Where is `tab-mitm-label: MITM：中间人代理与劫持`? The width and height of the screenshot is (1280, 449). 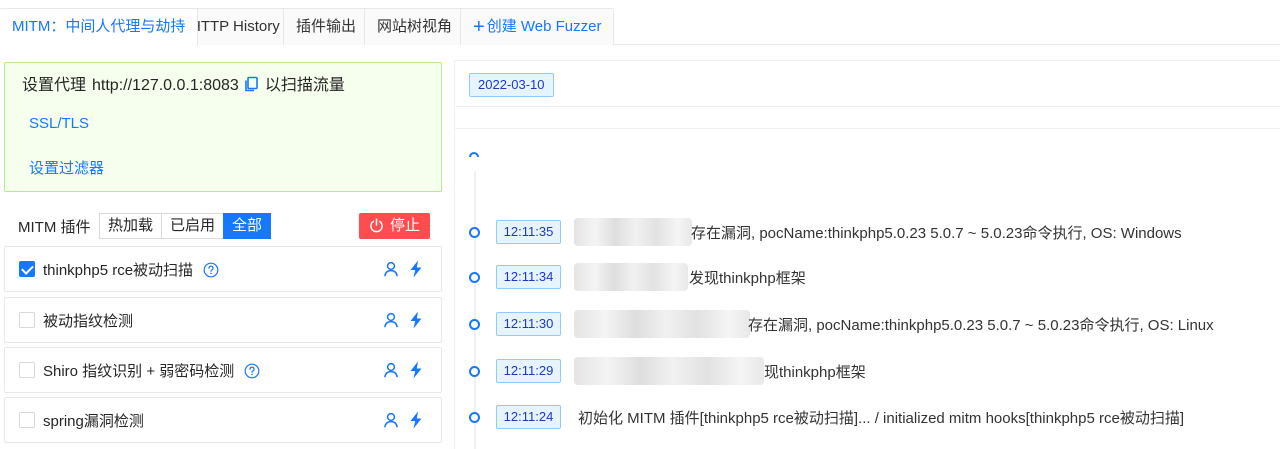
tab-mitm-label: MITM：中间人代理与劫持 is located at coordinates (99, 26).